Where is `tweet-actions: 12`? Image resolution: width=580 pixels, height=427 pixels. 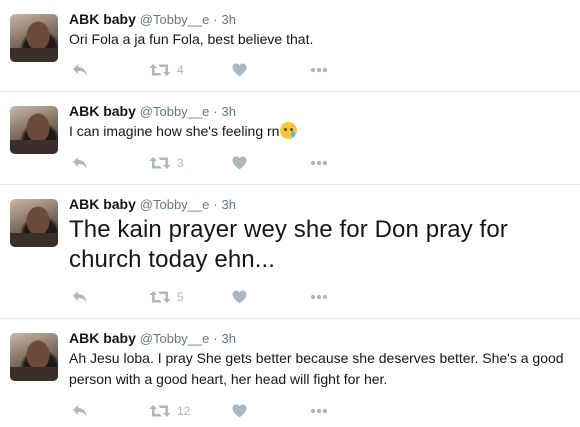 tweet-actions: 12 is located at coordinates (290, 411).